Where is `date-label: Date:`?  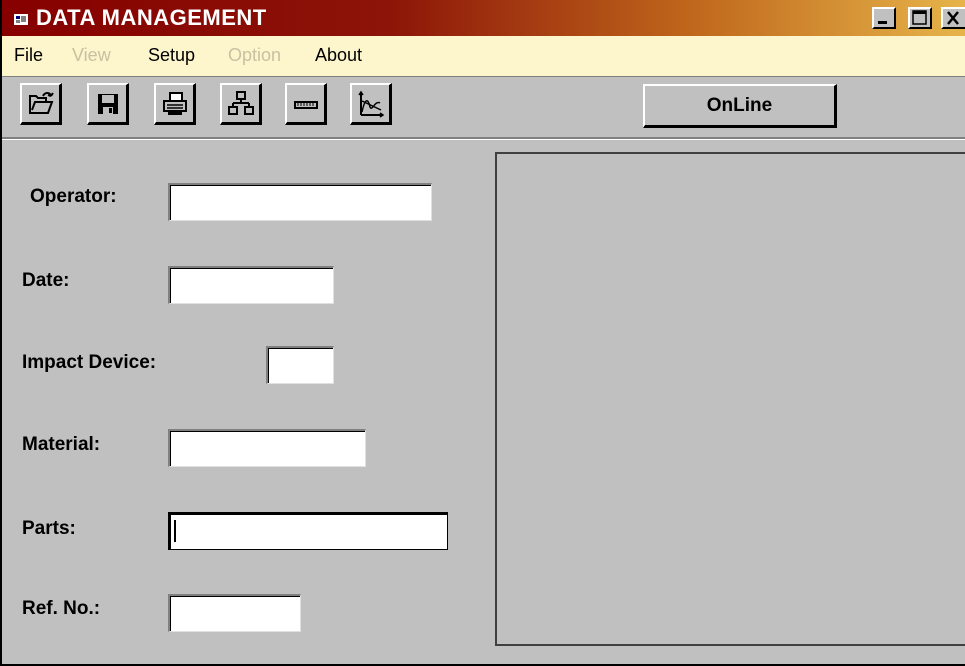 date-label: Date: is located at coordinates (46, 280).